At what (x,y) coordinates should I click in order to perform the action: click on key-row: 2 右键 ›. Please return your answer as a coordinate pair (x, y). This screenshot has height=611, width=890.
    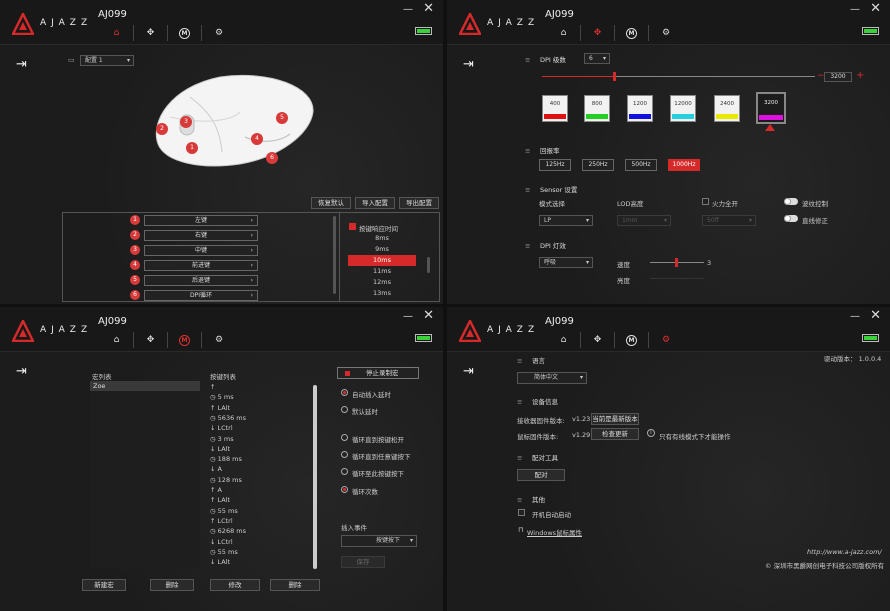
    Looking at the image, I should click on (194, 235).